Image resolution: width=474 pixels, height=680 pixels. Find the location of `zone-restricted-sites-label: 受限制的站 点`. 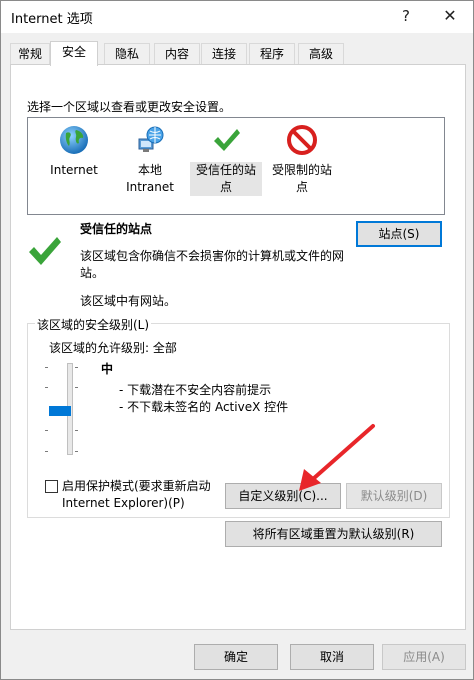

zone-restricted-sites-label: 受限制的站 点 is located at coordinates (301, 178).